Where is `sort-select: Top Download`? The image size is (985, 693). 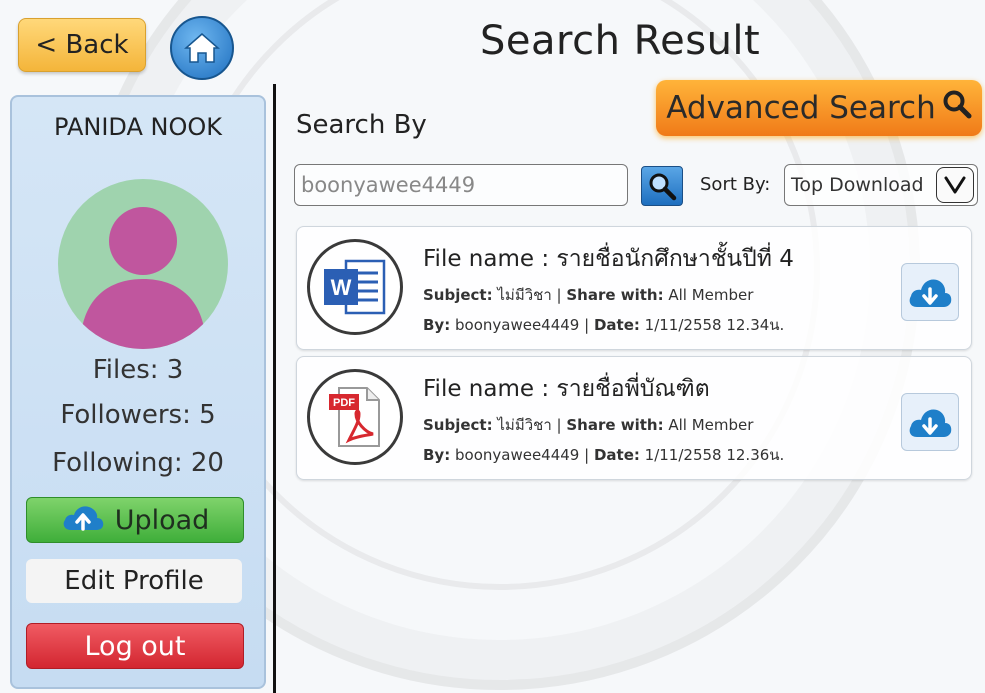 sort-select: Top Download is located at coordinates (881, 185).